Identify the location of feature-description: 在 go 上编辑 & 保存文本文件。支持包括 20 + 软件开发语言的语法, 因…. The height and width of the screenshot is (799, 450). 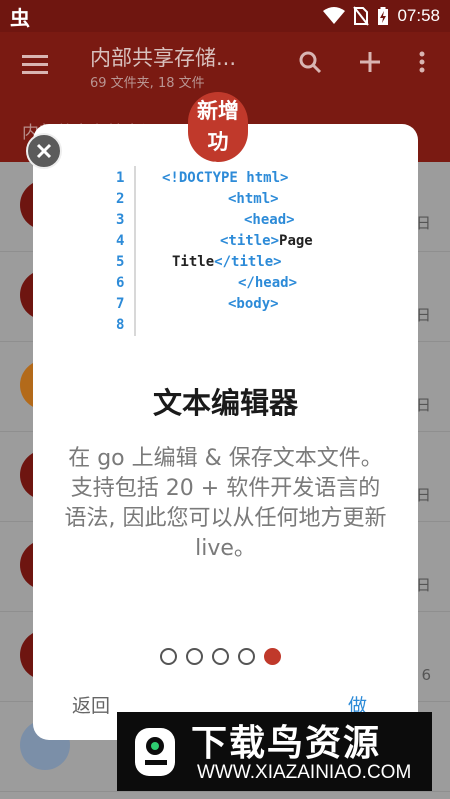
(225, 503).